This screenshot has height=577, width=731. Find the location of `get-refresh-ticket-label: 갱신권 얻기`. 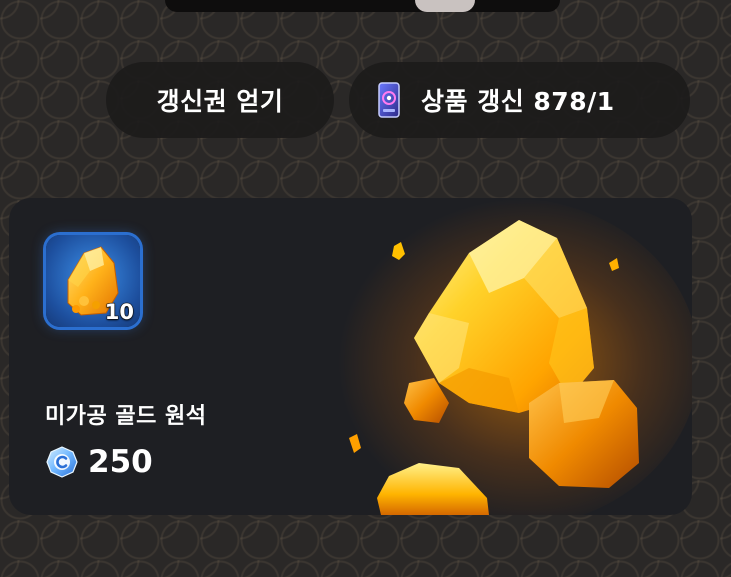

get-refresh-ticket-label: 갱신권 얻기 is located at coordinates (220, 101).